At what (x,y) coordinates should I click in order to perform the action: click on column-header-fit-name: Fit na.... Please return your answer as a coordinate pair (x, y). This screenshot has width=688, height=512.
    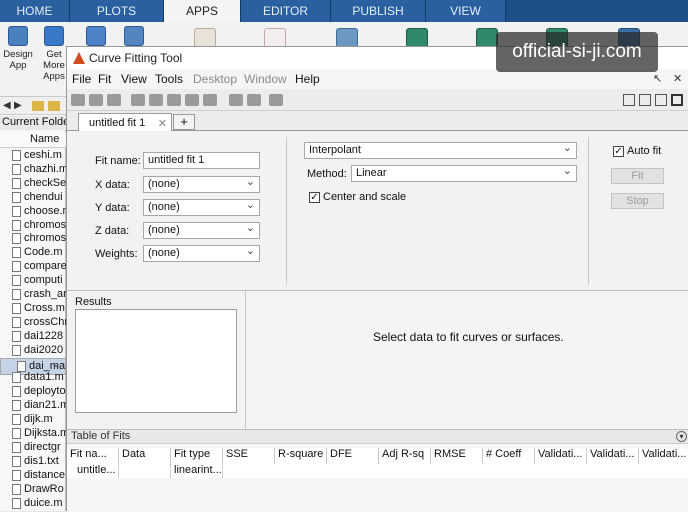
    Looking at the image, I should click on (93, 456).